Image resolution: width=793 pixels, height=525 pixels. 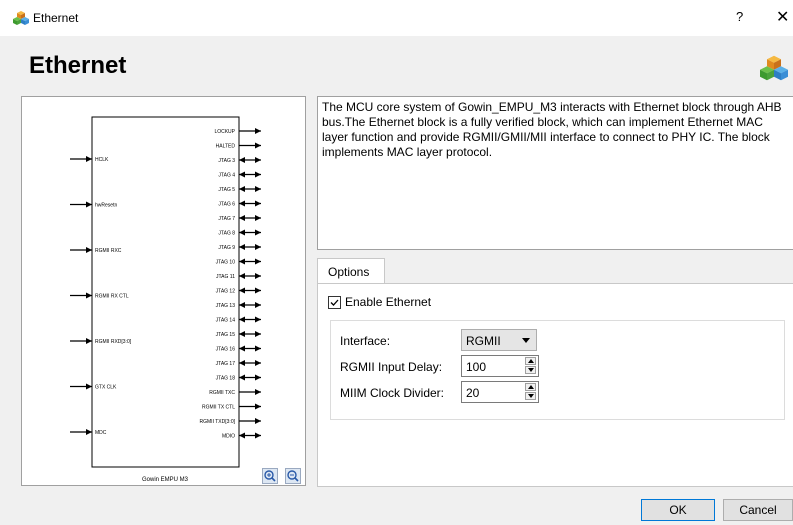 I want to click on output-pin-label: JTAG 6, so click(x=226, y=205).